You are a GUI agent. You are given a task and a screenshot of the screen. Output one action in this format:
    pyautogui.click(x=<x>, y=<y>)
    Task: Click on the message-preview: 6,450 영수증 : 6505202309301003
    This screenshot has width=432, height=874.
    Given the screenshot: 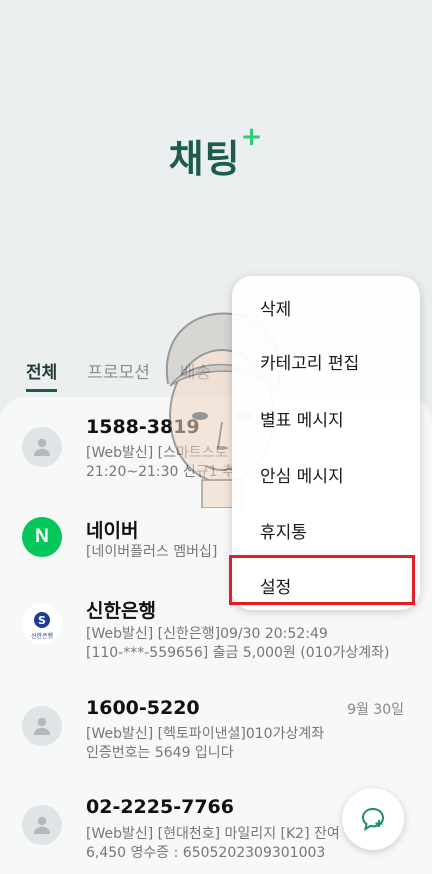 What is the action you would take?
    pyautogui.click(x=206, y=853)
    